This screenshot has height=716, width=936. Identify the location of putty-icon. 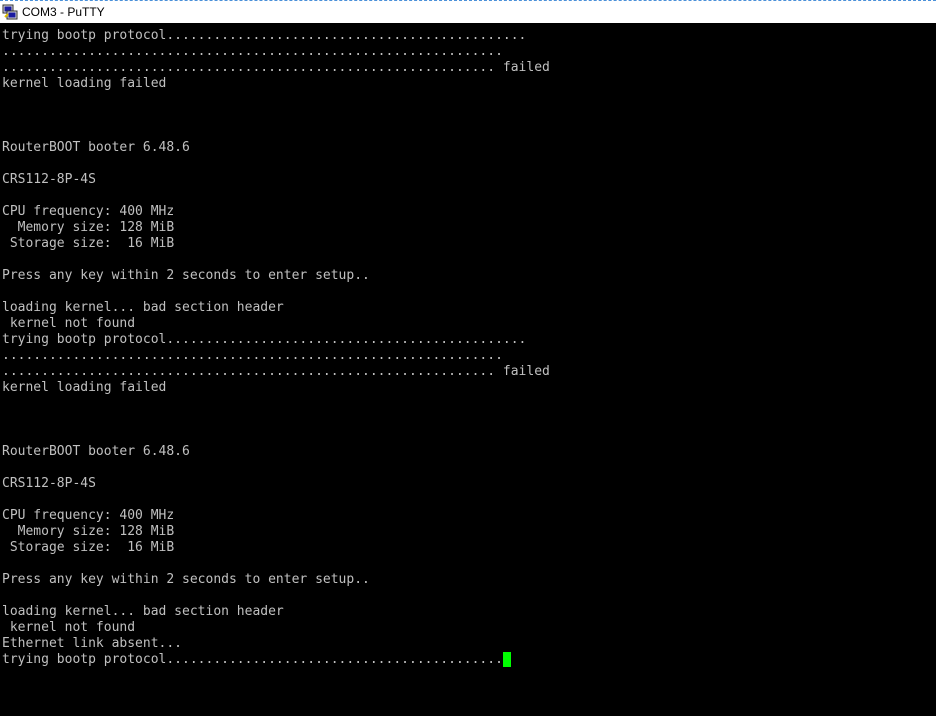
(10, 12).